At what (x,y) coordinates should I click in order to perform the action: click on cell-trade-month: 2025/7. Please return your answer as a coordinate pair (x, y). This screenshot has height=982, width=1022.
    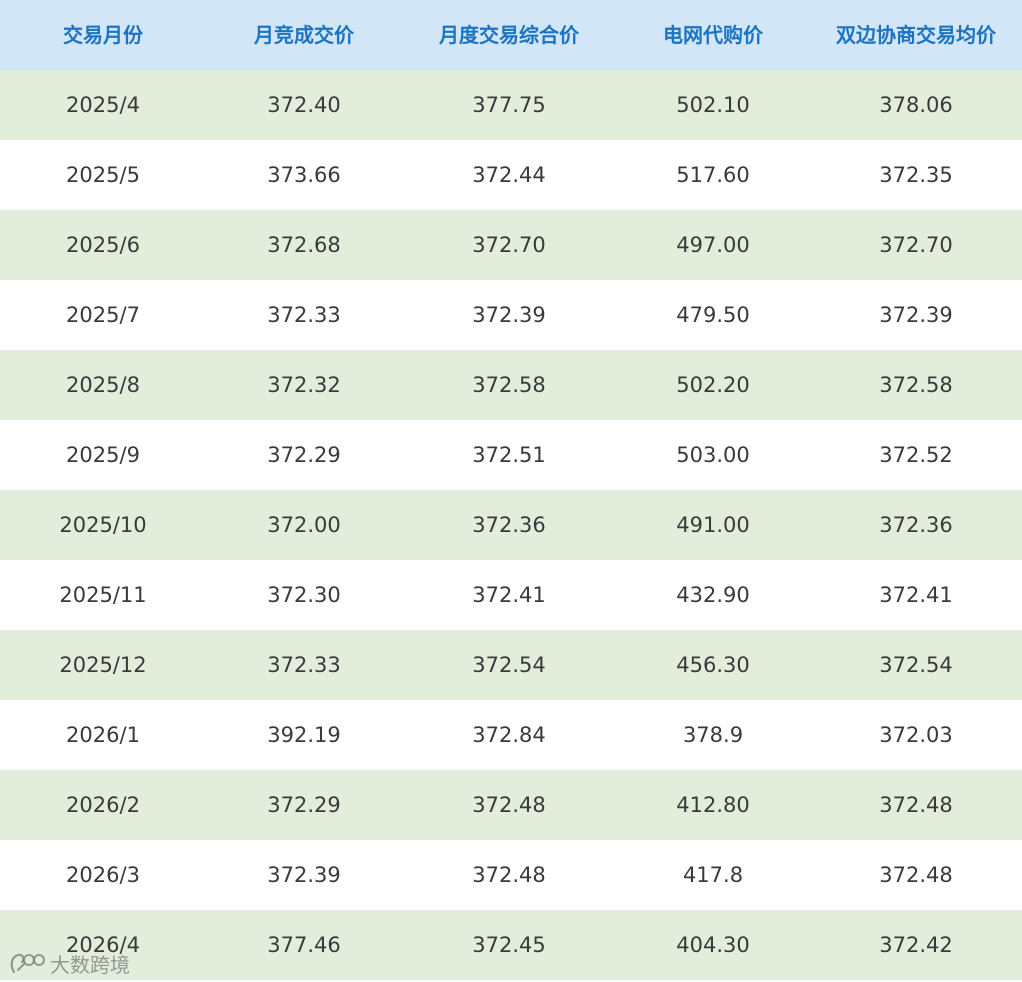
    Looking at the image, I should click on (103, 315).